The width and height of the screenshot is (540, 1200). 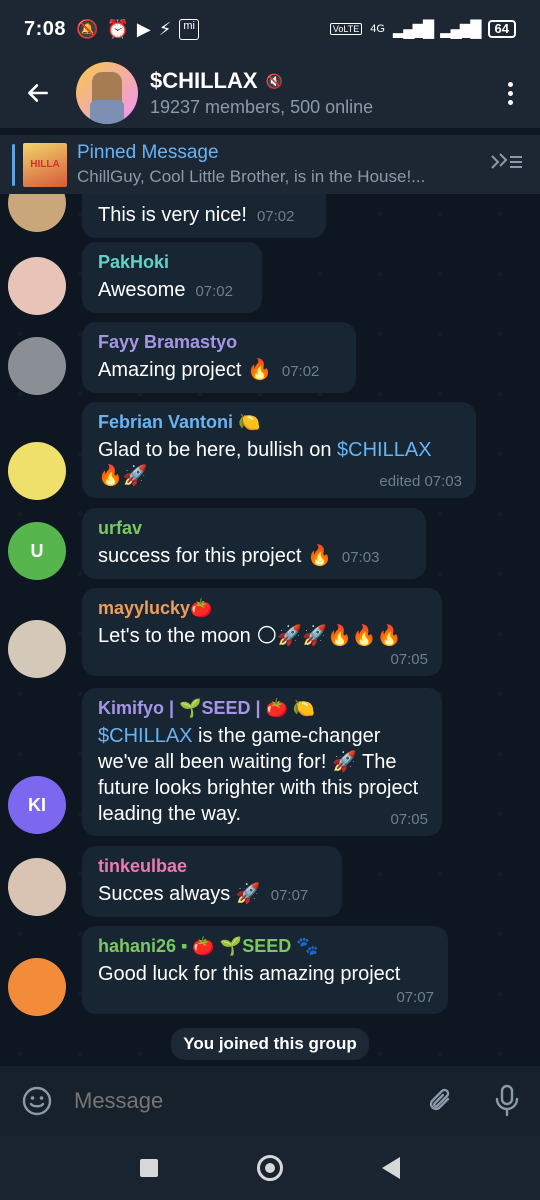 I want to click on message-text-suffix: 🔥🚀, so click(x=123, y=476).